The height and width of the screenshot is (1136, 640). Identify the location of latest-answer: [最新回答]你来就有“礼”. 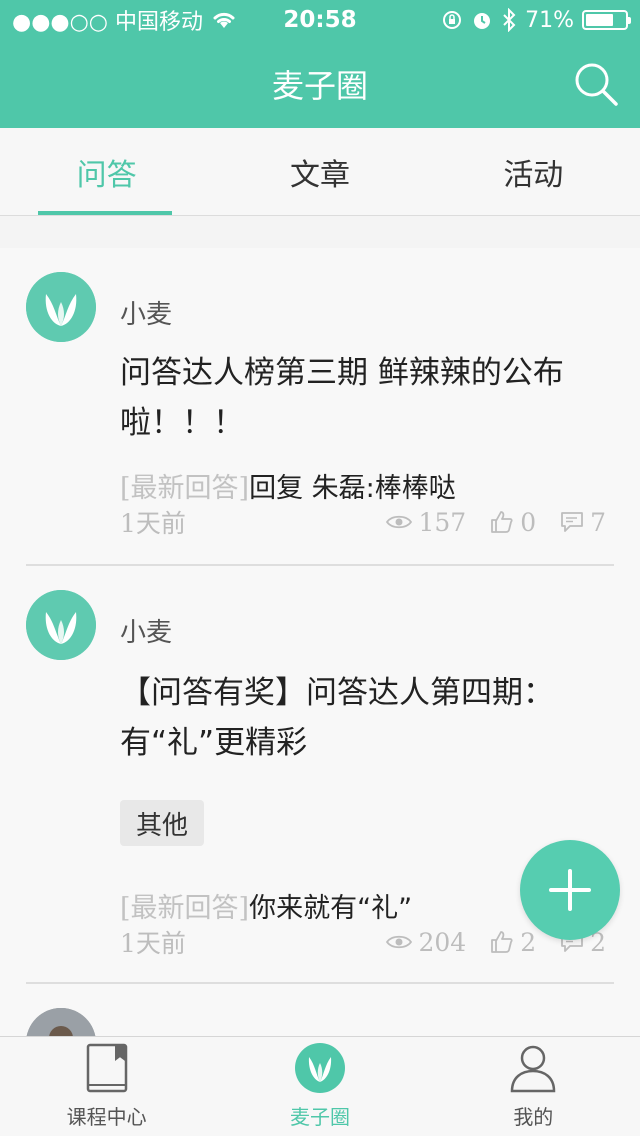
(266, 905).